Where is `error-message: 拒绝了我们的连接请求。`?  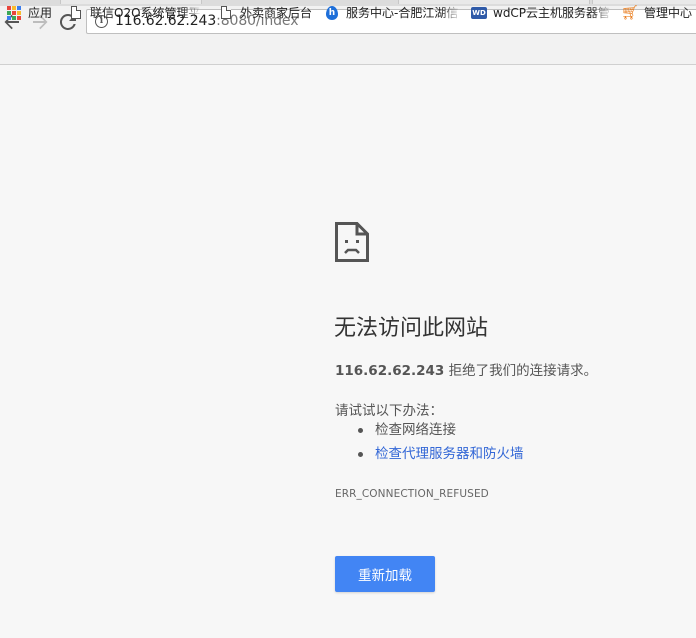
error-message: 拒绝了我们的连接请求。 is located at coordinates (521, 371).